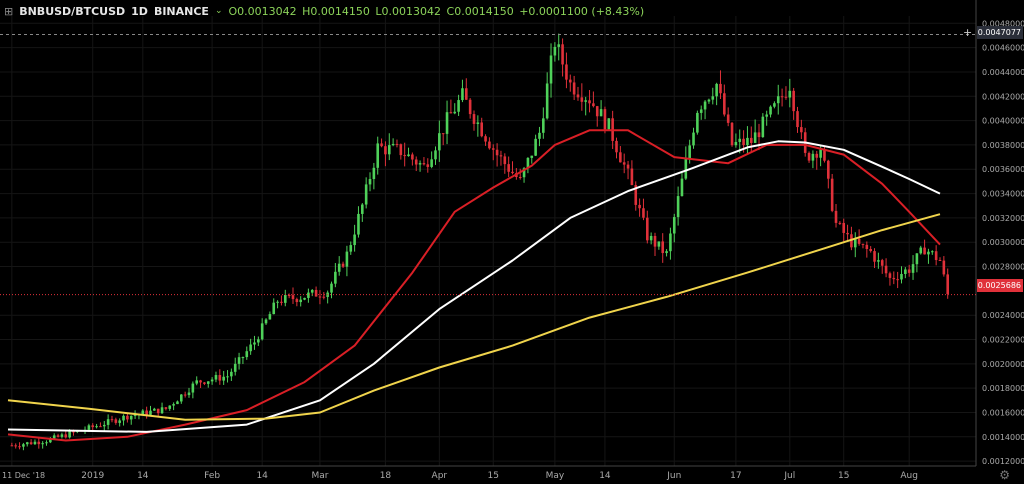 The image size is (1024, 484). I want to click on chevron-down-icon: ⌄, so click(219, 11).